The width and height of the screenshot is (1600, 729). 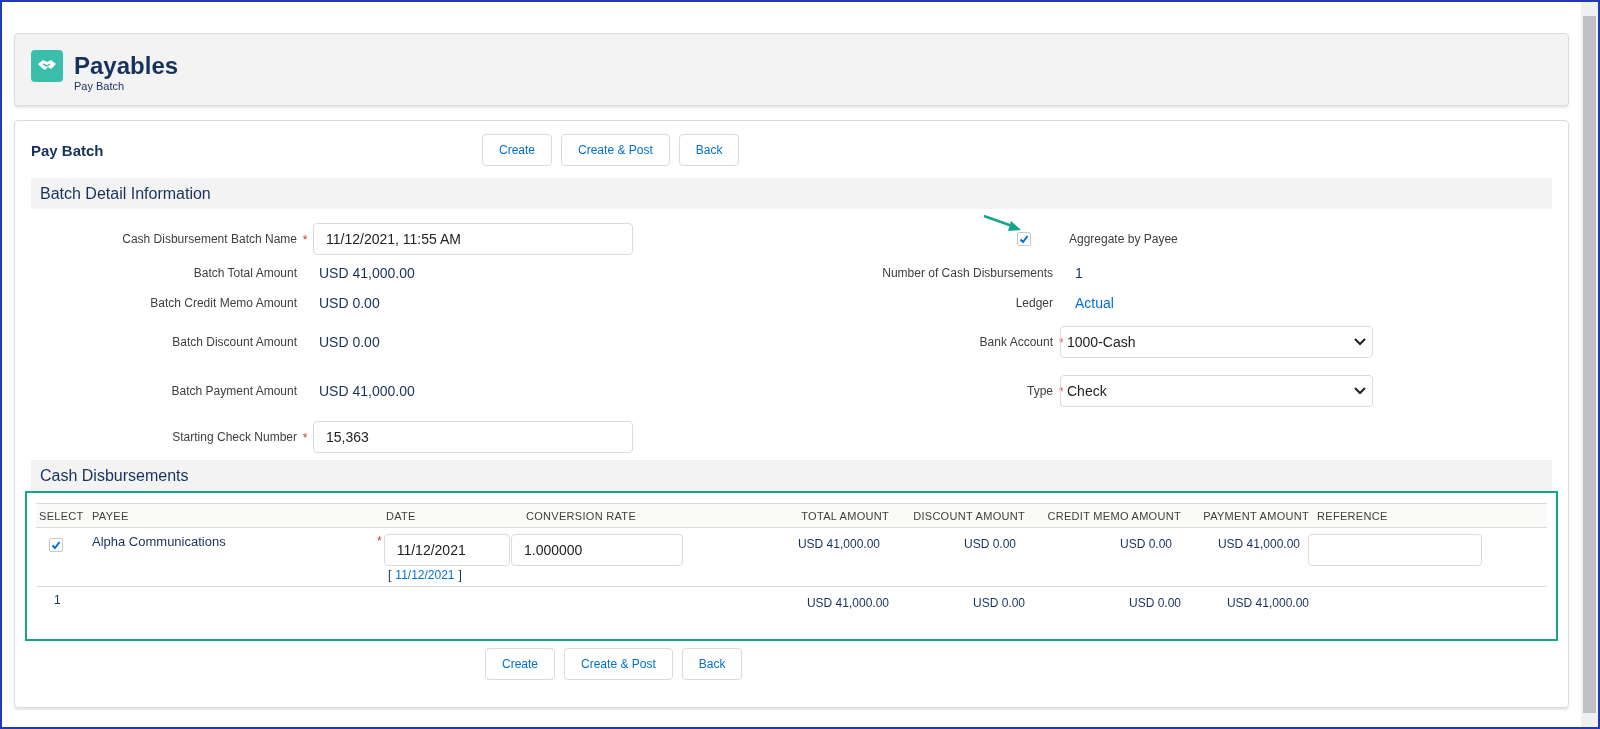 I want to click on field-label: Number of Cash Disbursements, so click(x=967, y=273).